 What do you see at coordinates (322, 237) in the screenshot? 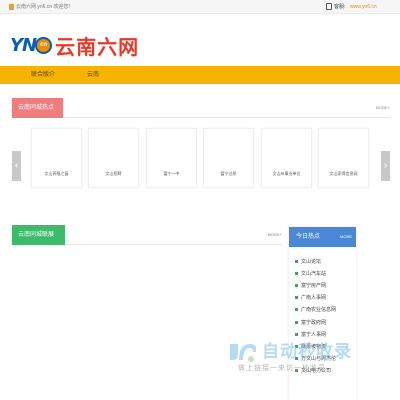
I see `today-hot-header: 今日热点 MORE` at bounding box center [322, 237].